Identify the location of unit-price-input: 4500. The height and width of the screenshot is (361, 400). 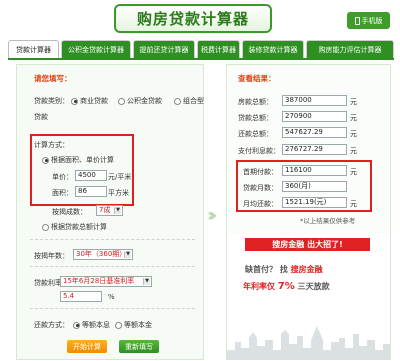
(91, 175).